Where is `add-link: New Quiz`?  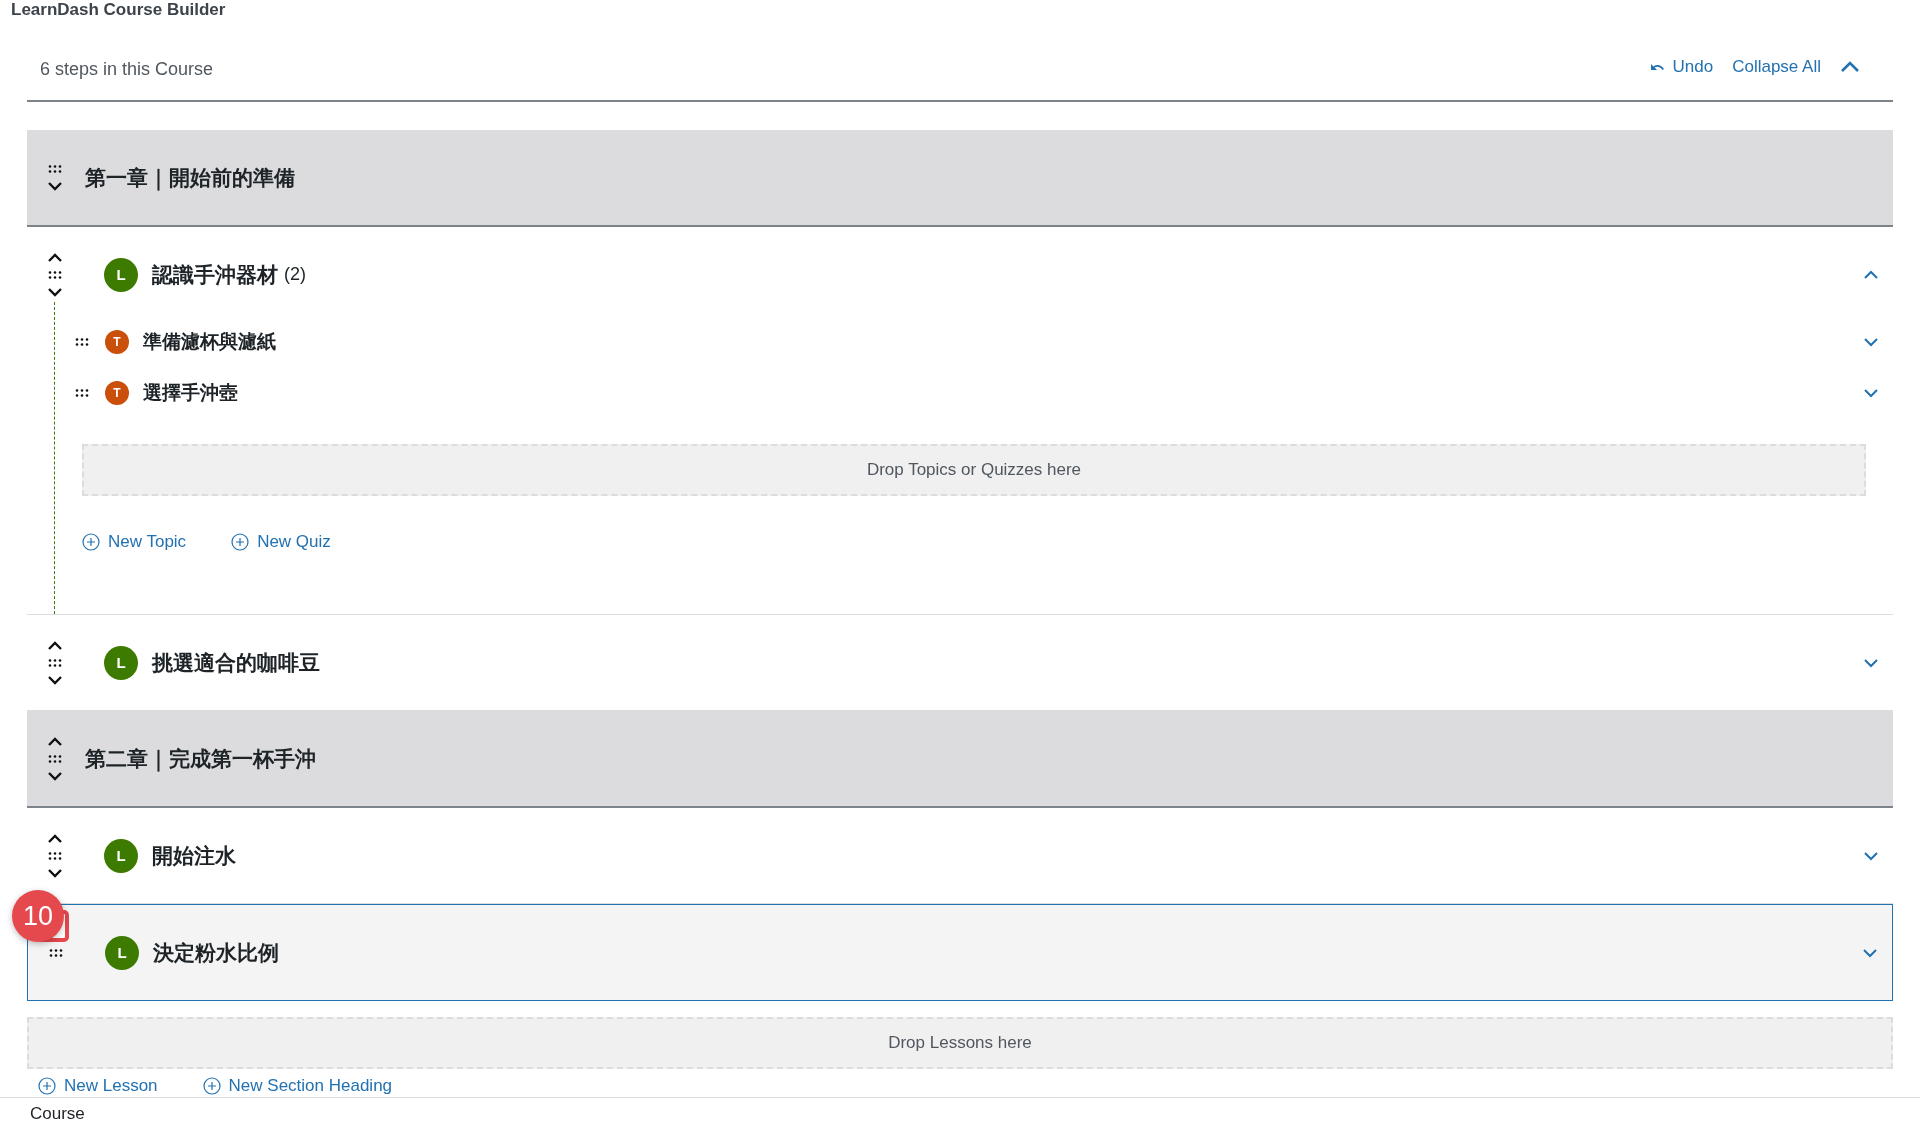 add-link: New Quiz is located at coordinates (281, 542).